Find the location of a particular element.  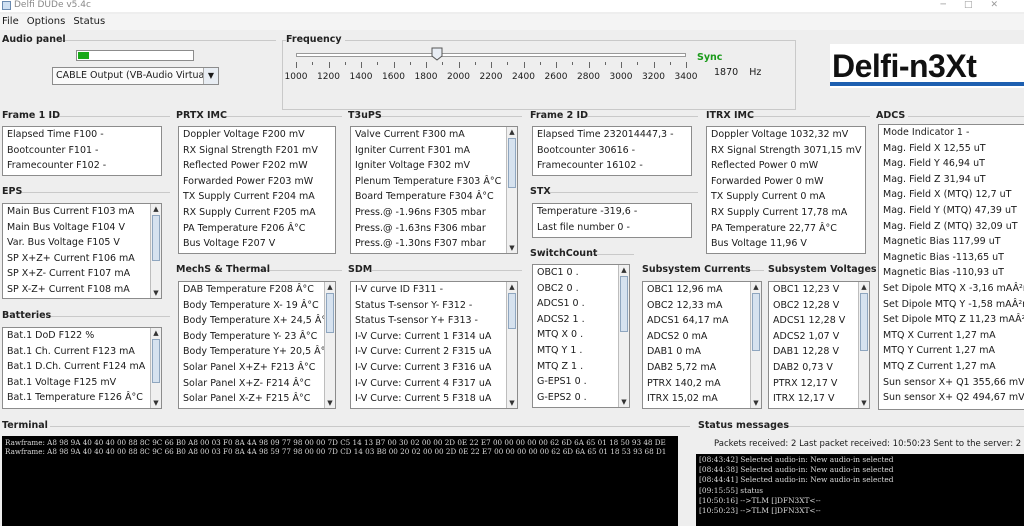

list-item: Elapsed Time F100 - is located at coordinates (55, 134).